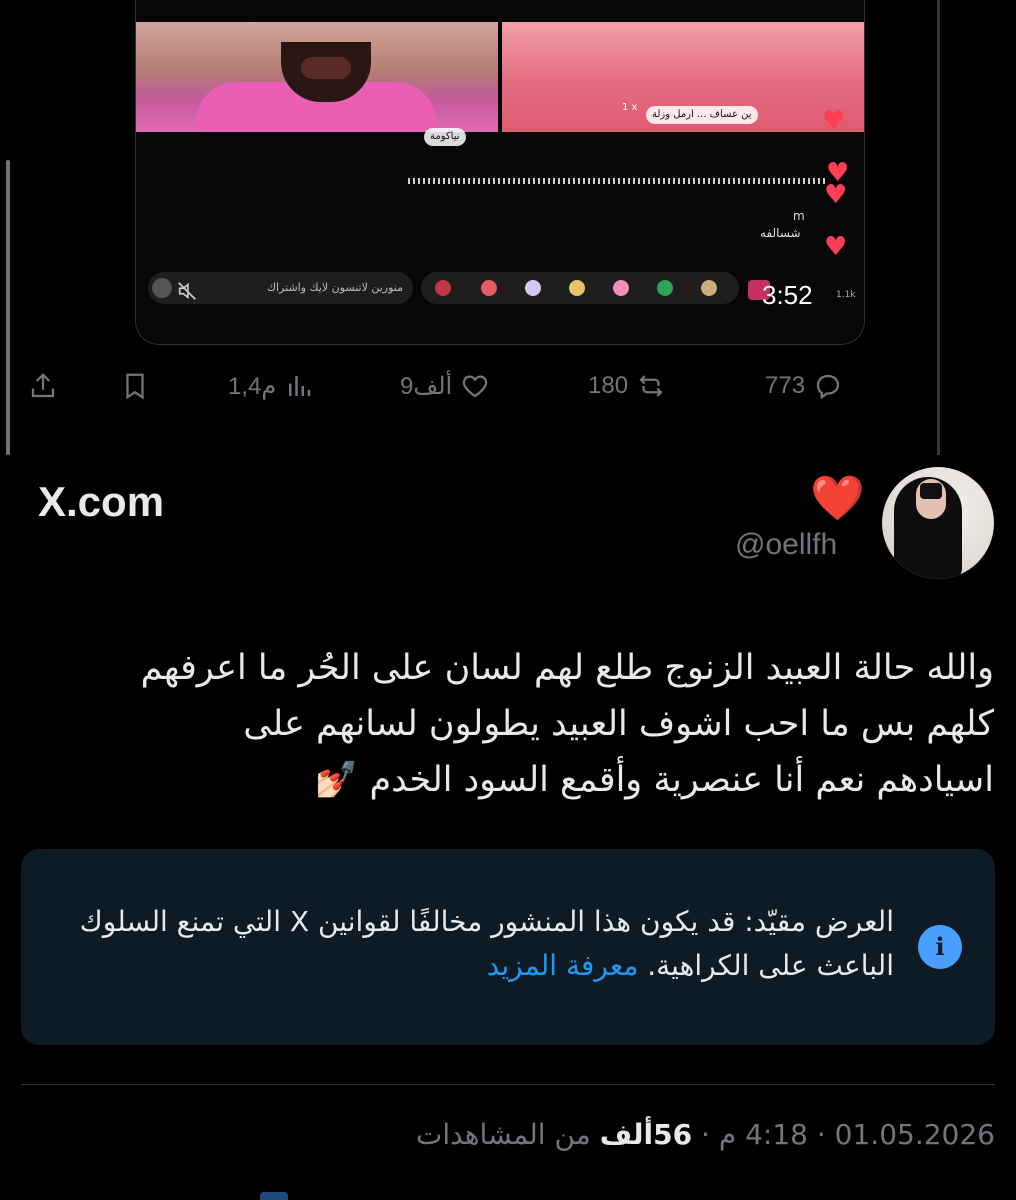  What do you see at coordinates (940, 947) in the screenshot?
I see `info-icon: i` at bounding box center [940, 947].